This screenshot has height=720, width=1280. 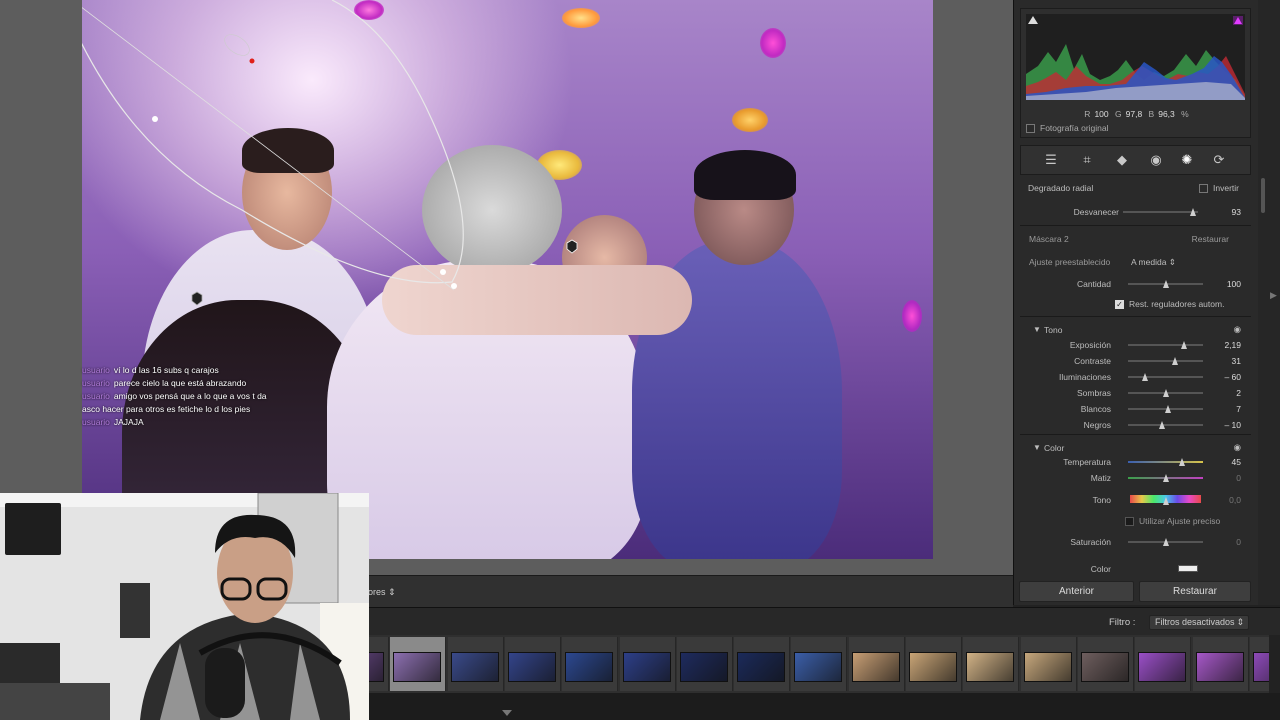 What do you see at coordinates (1033, 20) in the screenshot?
I see `shadow-clipping-icon` at bounding box center [1033, 20].